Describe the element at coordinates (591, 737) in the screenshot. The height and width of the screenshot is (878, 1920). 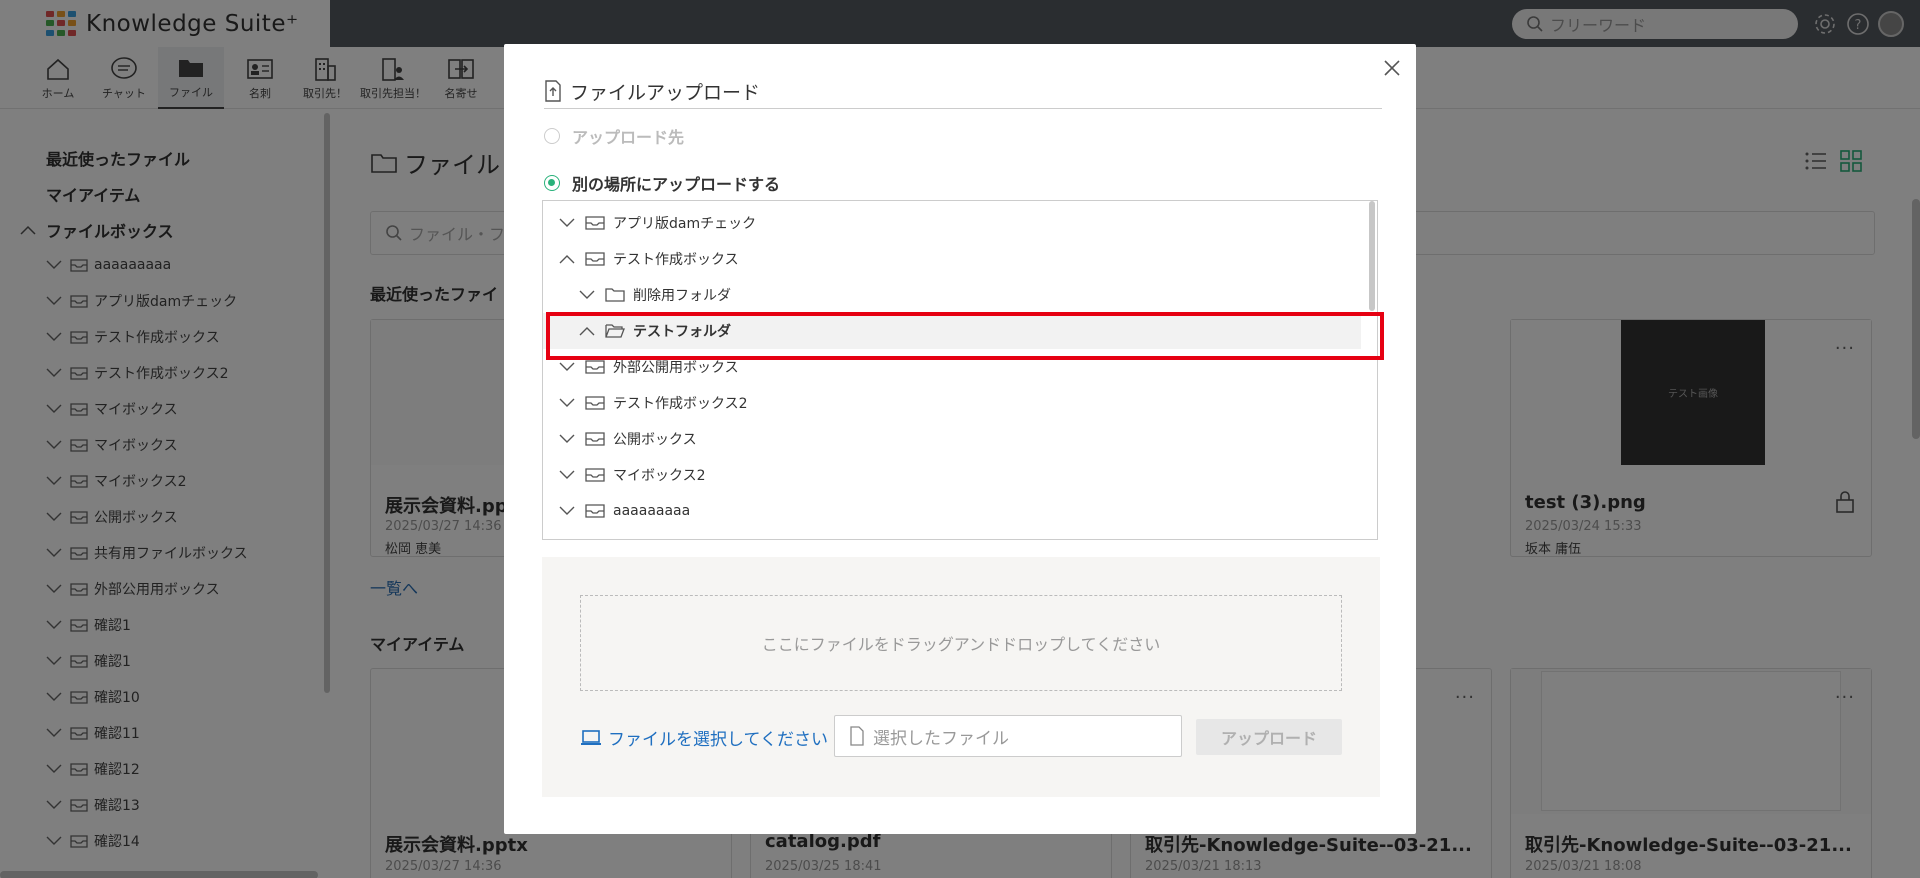
I see `laptop-icon` at that location.